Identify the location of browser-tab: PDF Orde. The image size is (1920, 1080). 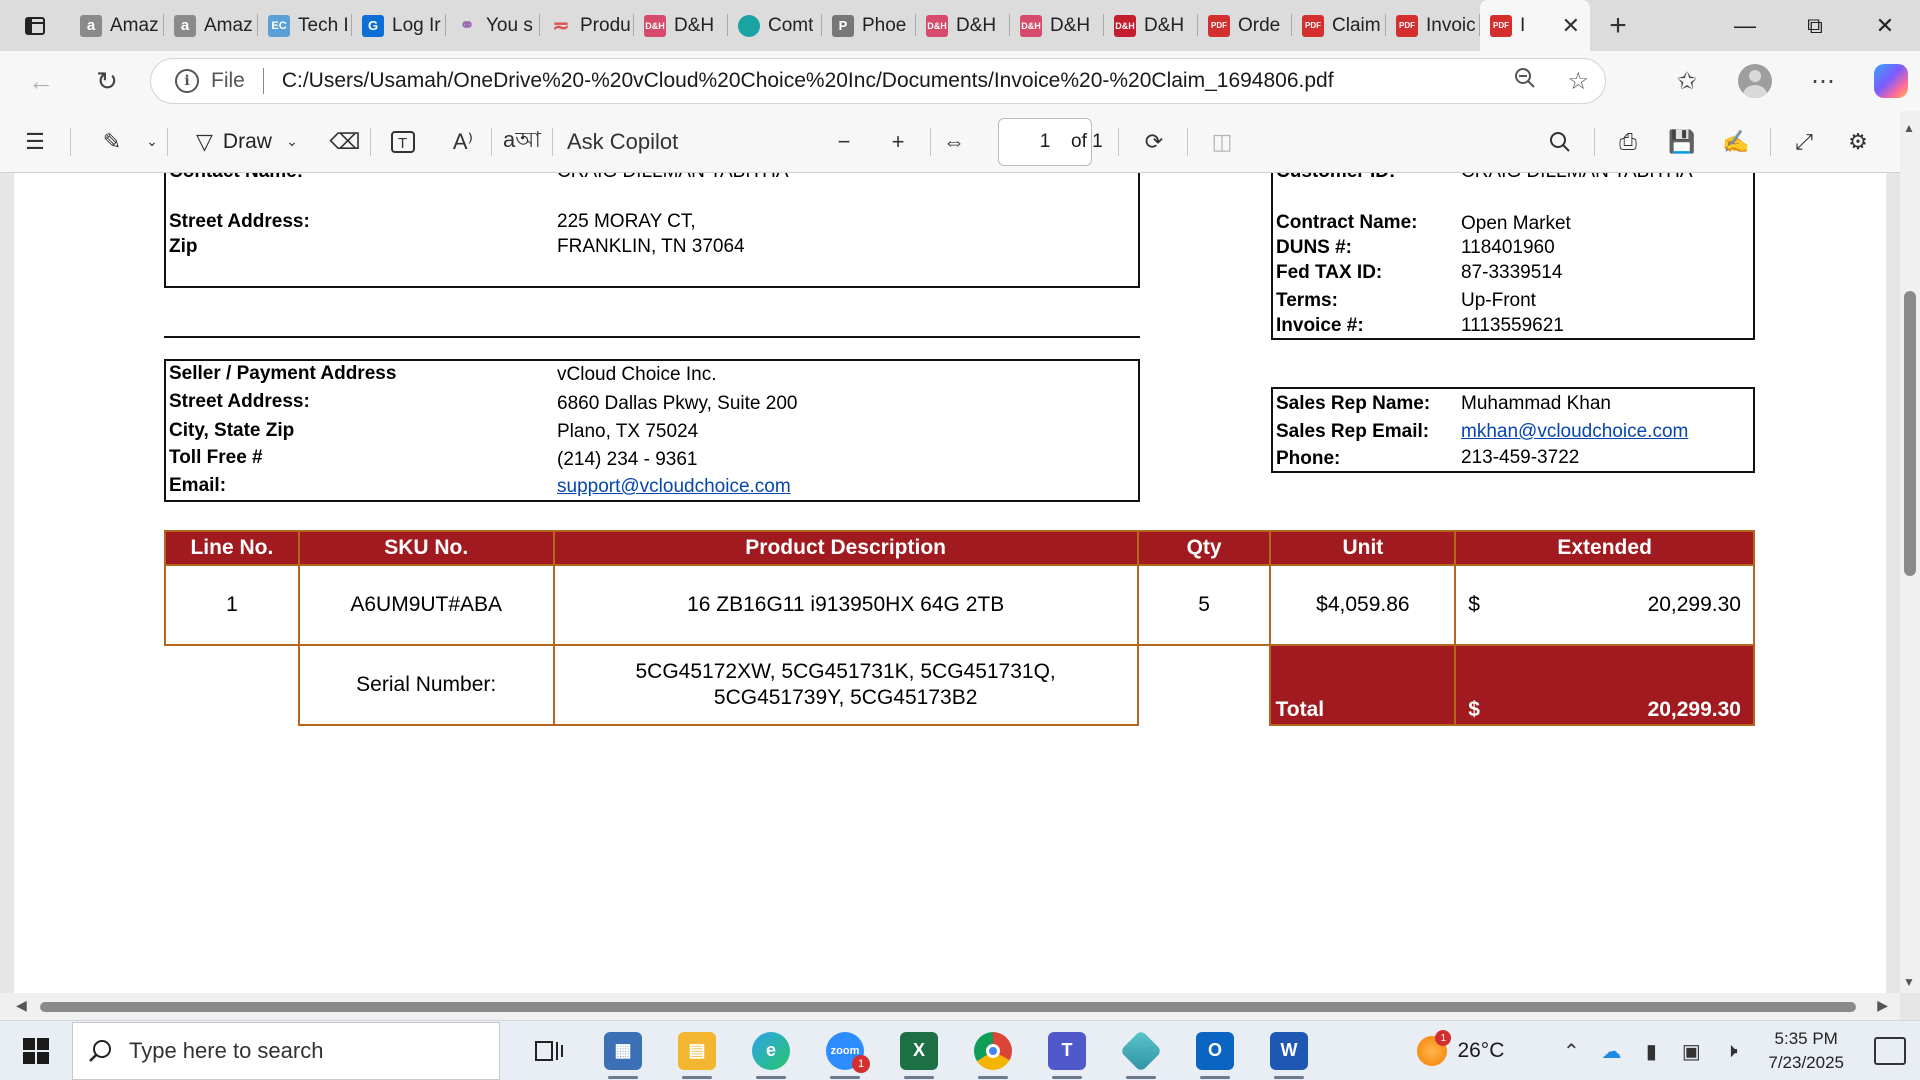
(1245, 25).